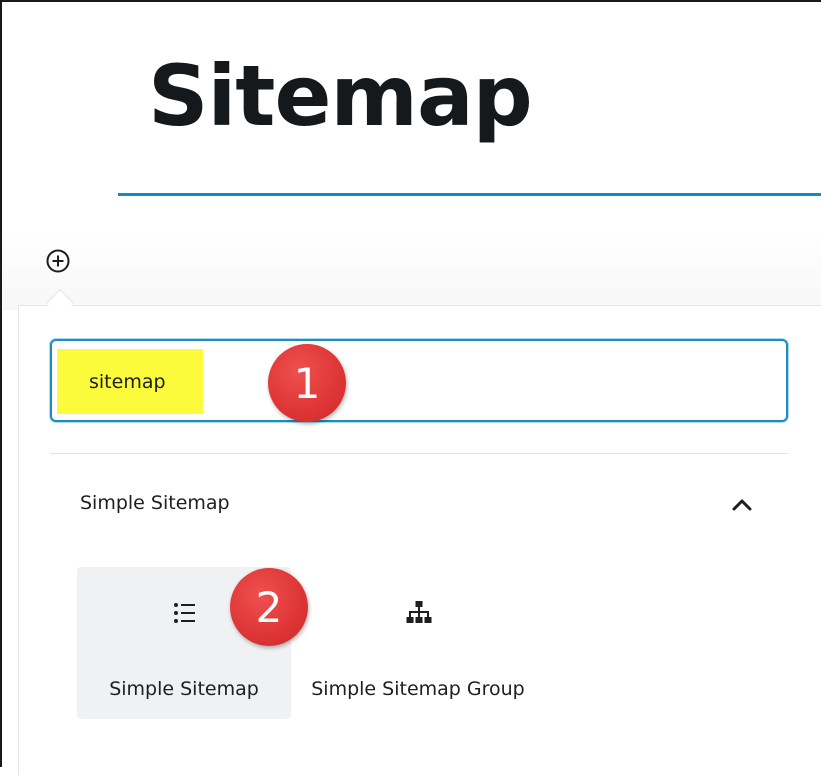 The image size is (821, 775). I want to click on plus-circle-icon, so click(58, 261).